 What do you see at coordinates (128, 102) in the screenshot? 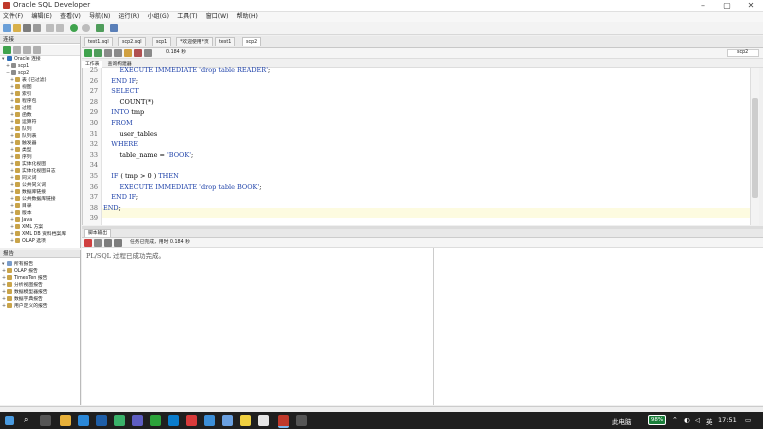
I see `code-line: COUNT(*)` at bounding box center [128, 102].